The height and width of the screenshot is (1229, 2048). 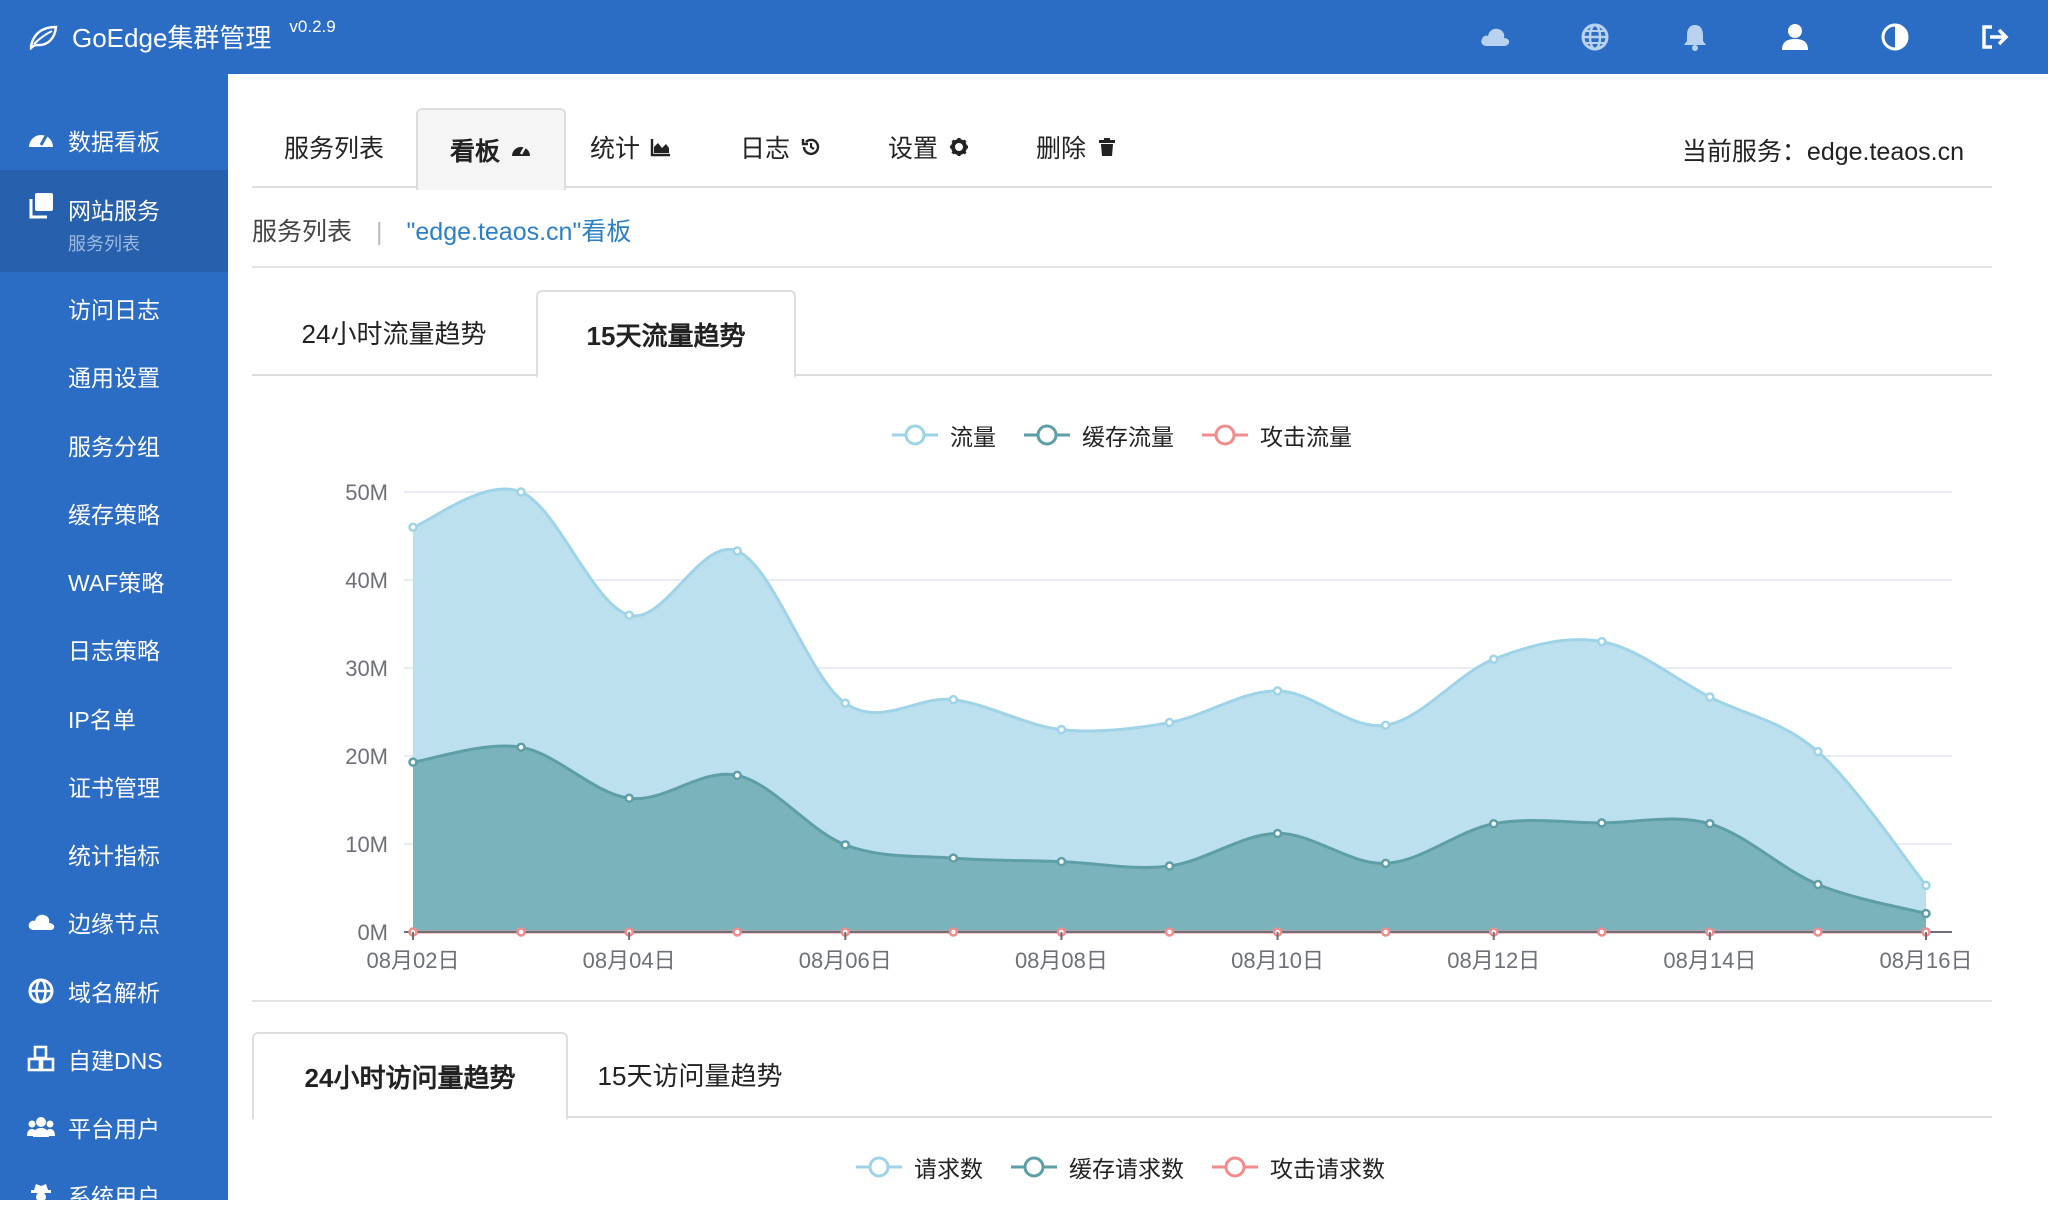 What do you see at coordinates (102, 720) in the screenshot?
I see `sidebar-item-label: IP名单` at bounding box center [102, 720].